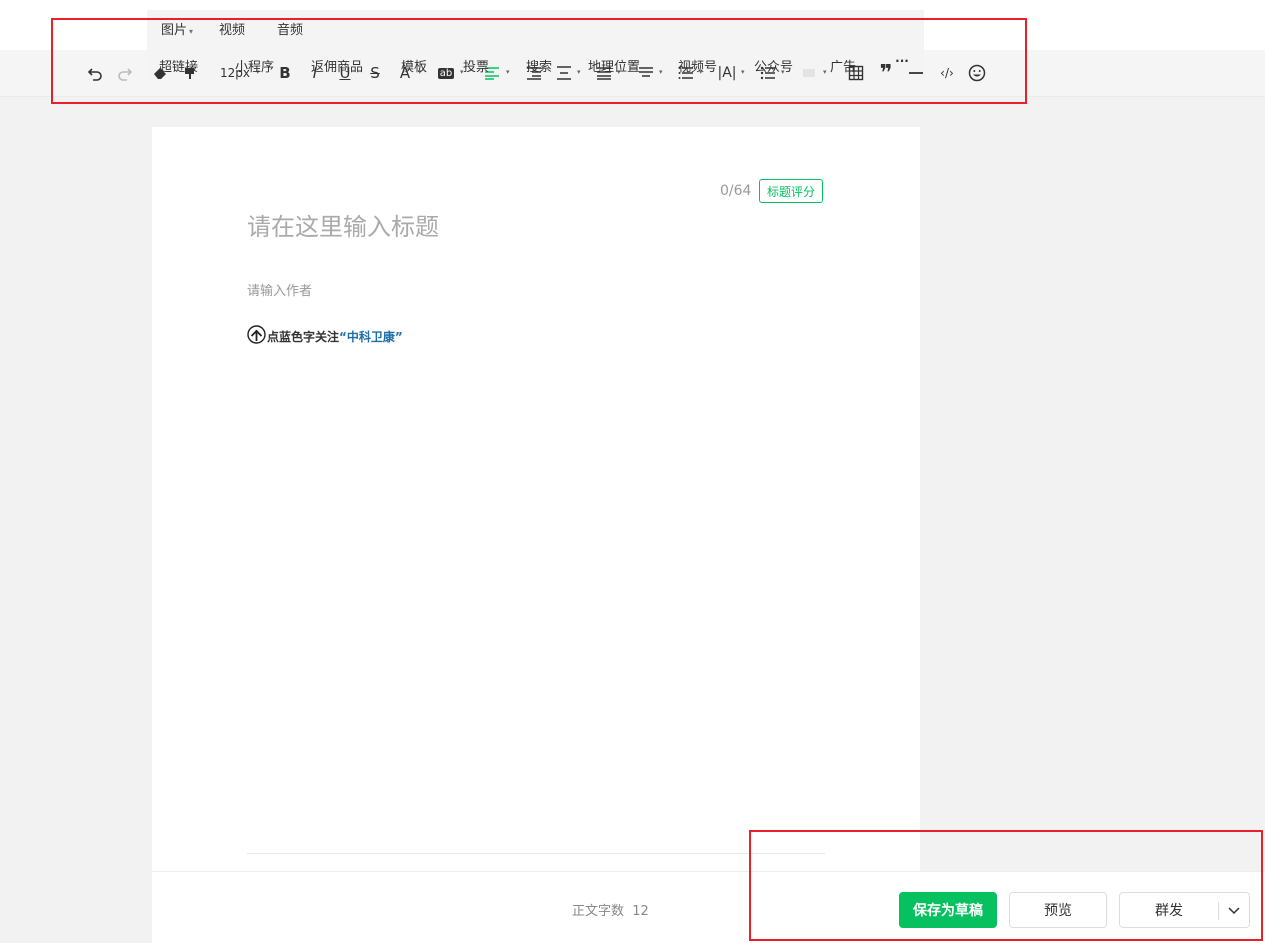 This screenshot has width=1265, height=943. Describe the element at coordinates (536, 853) in the screenshot. I see `content-divider` at that location.